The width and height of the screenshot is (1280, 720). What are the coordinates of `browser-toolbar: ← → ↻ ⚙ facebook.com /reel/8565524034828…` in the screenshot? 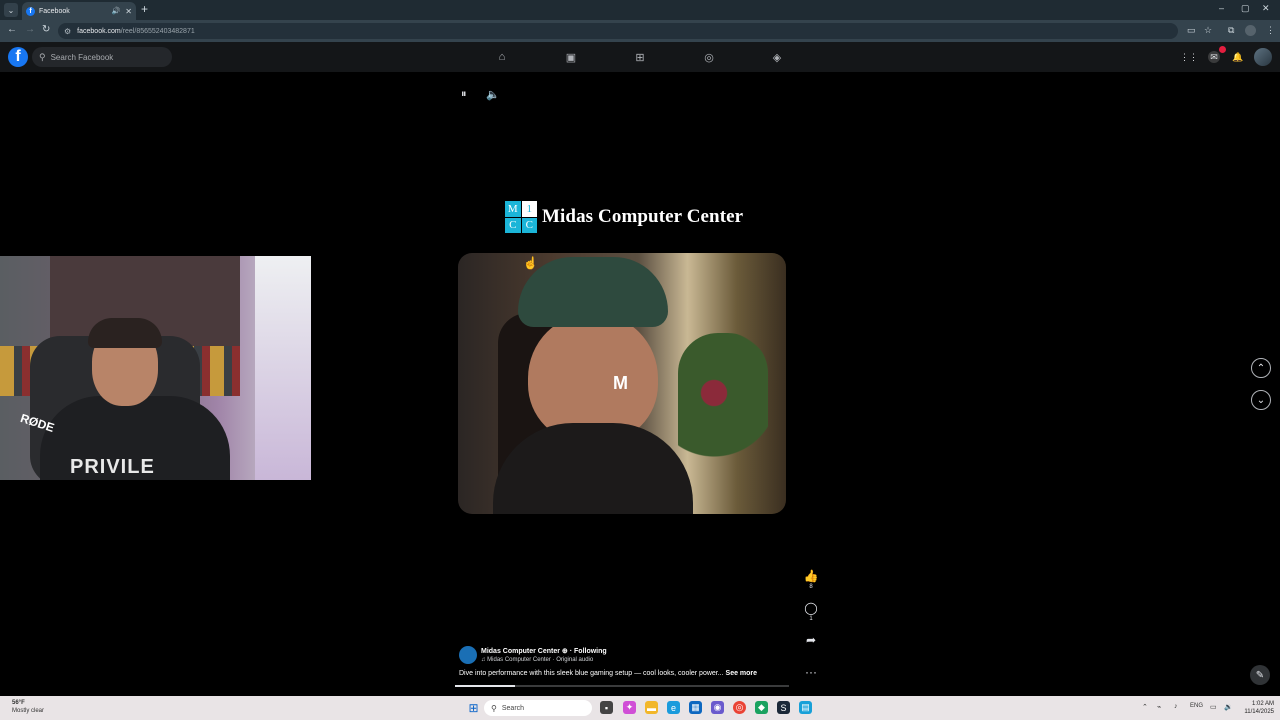 It's located at (640, 31).